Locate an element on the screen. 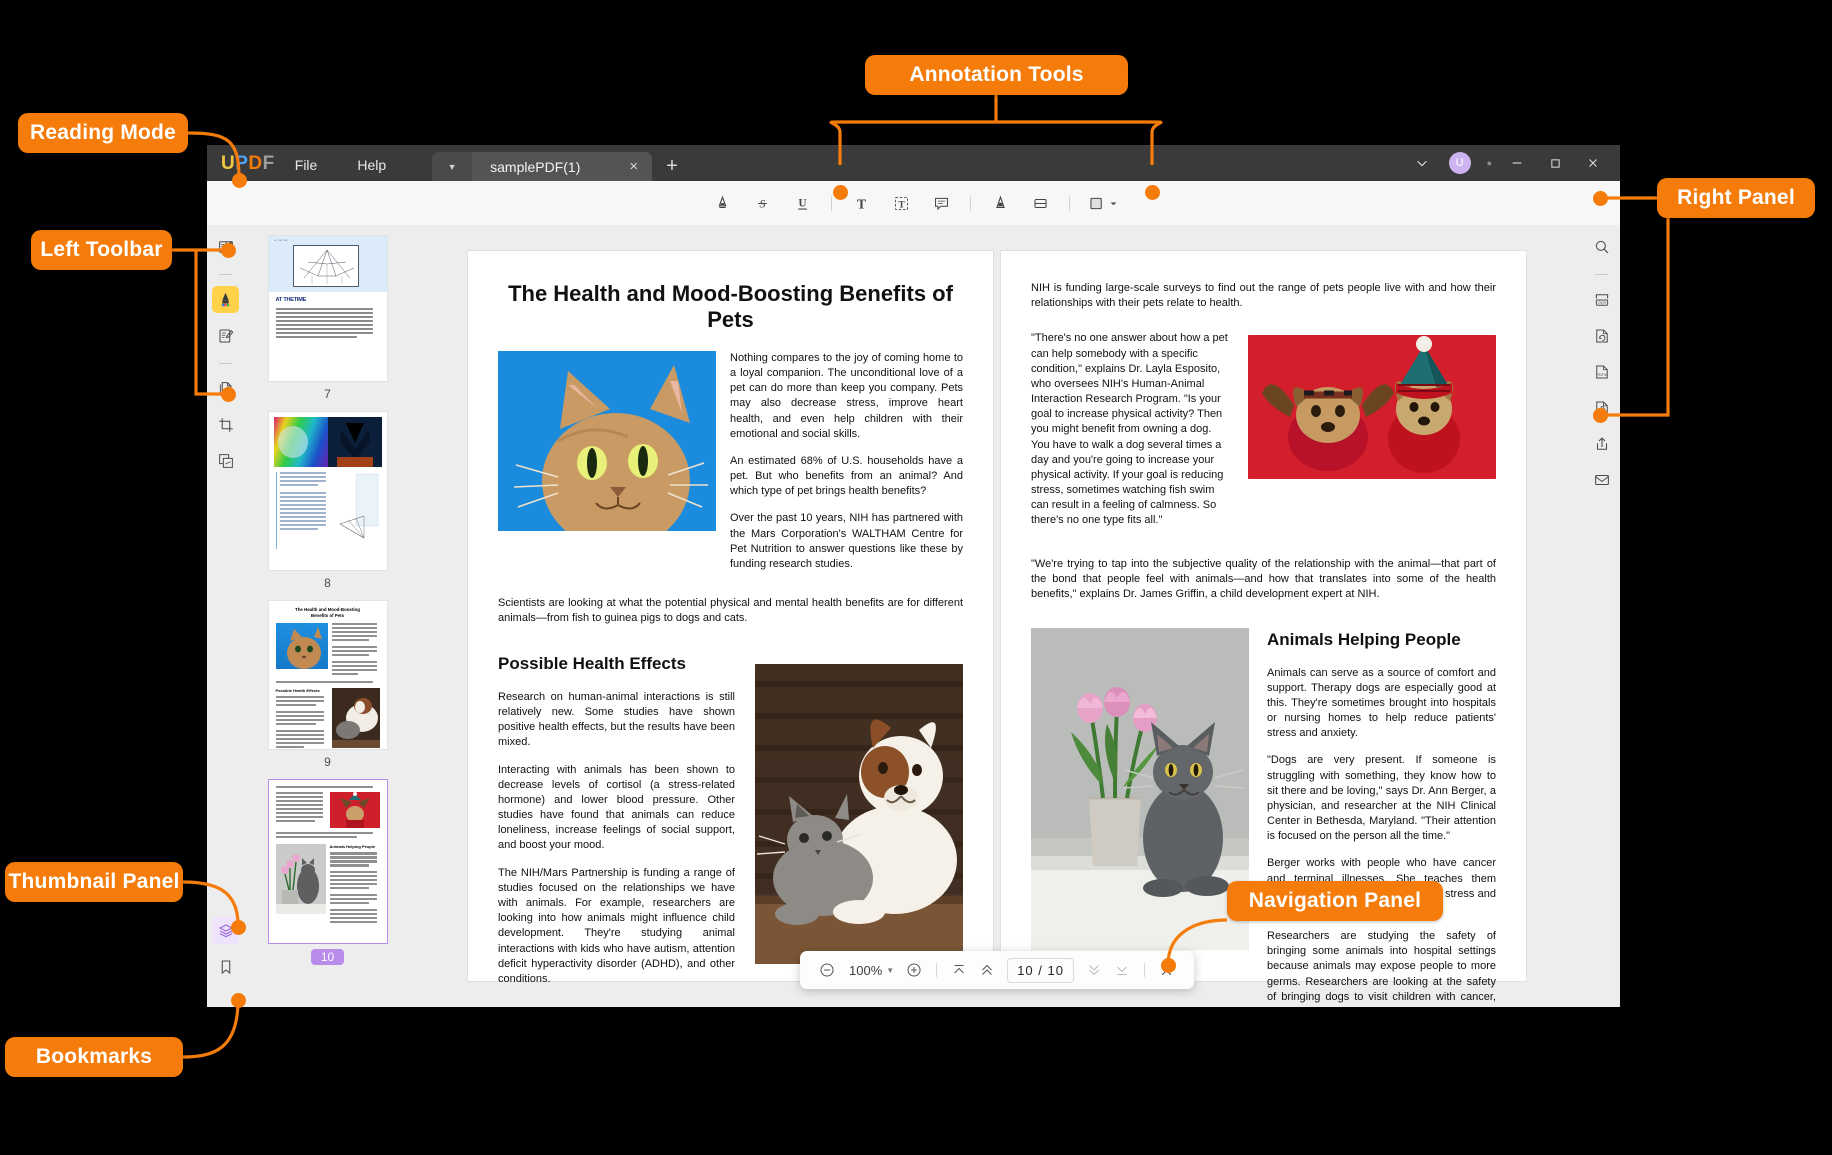 The height and width of the screenshot is (1155, 1832). holiday-dogs-photo is located at coordinates (1372, 407).